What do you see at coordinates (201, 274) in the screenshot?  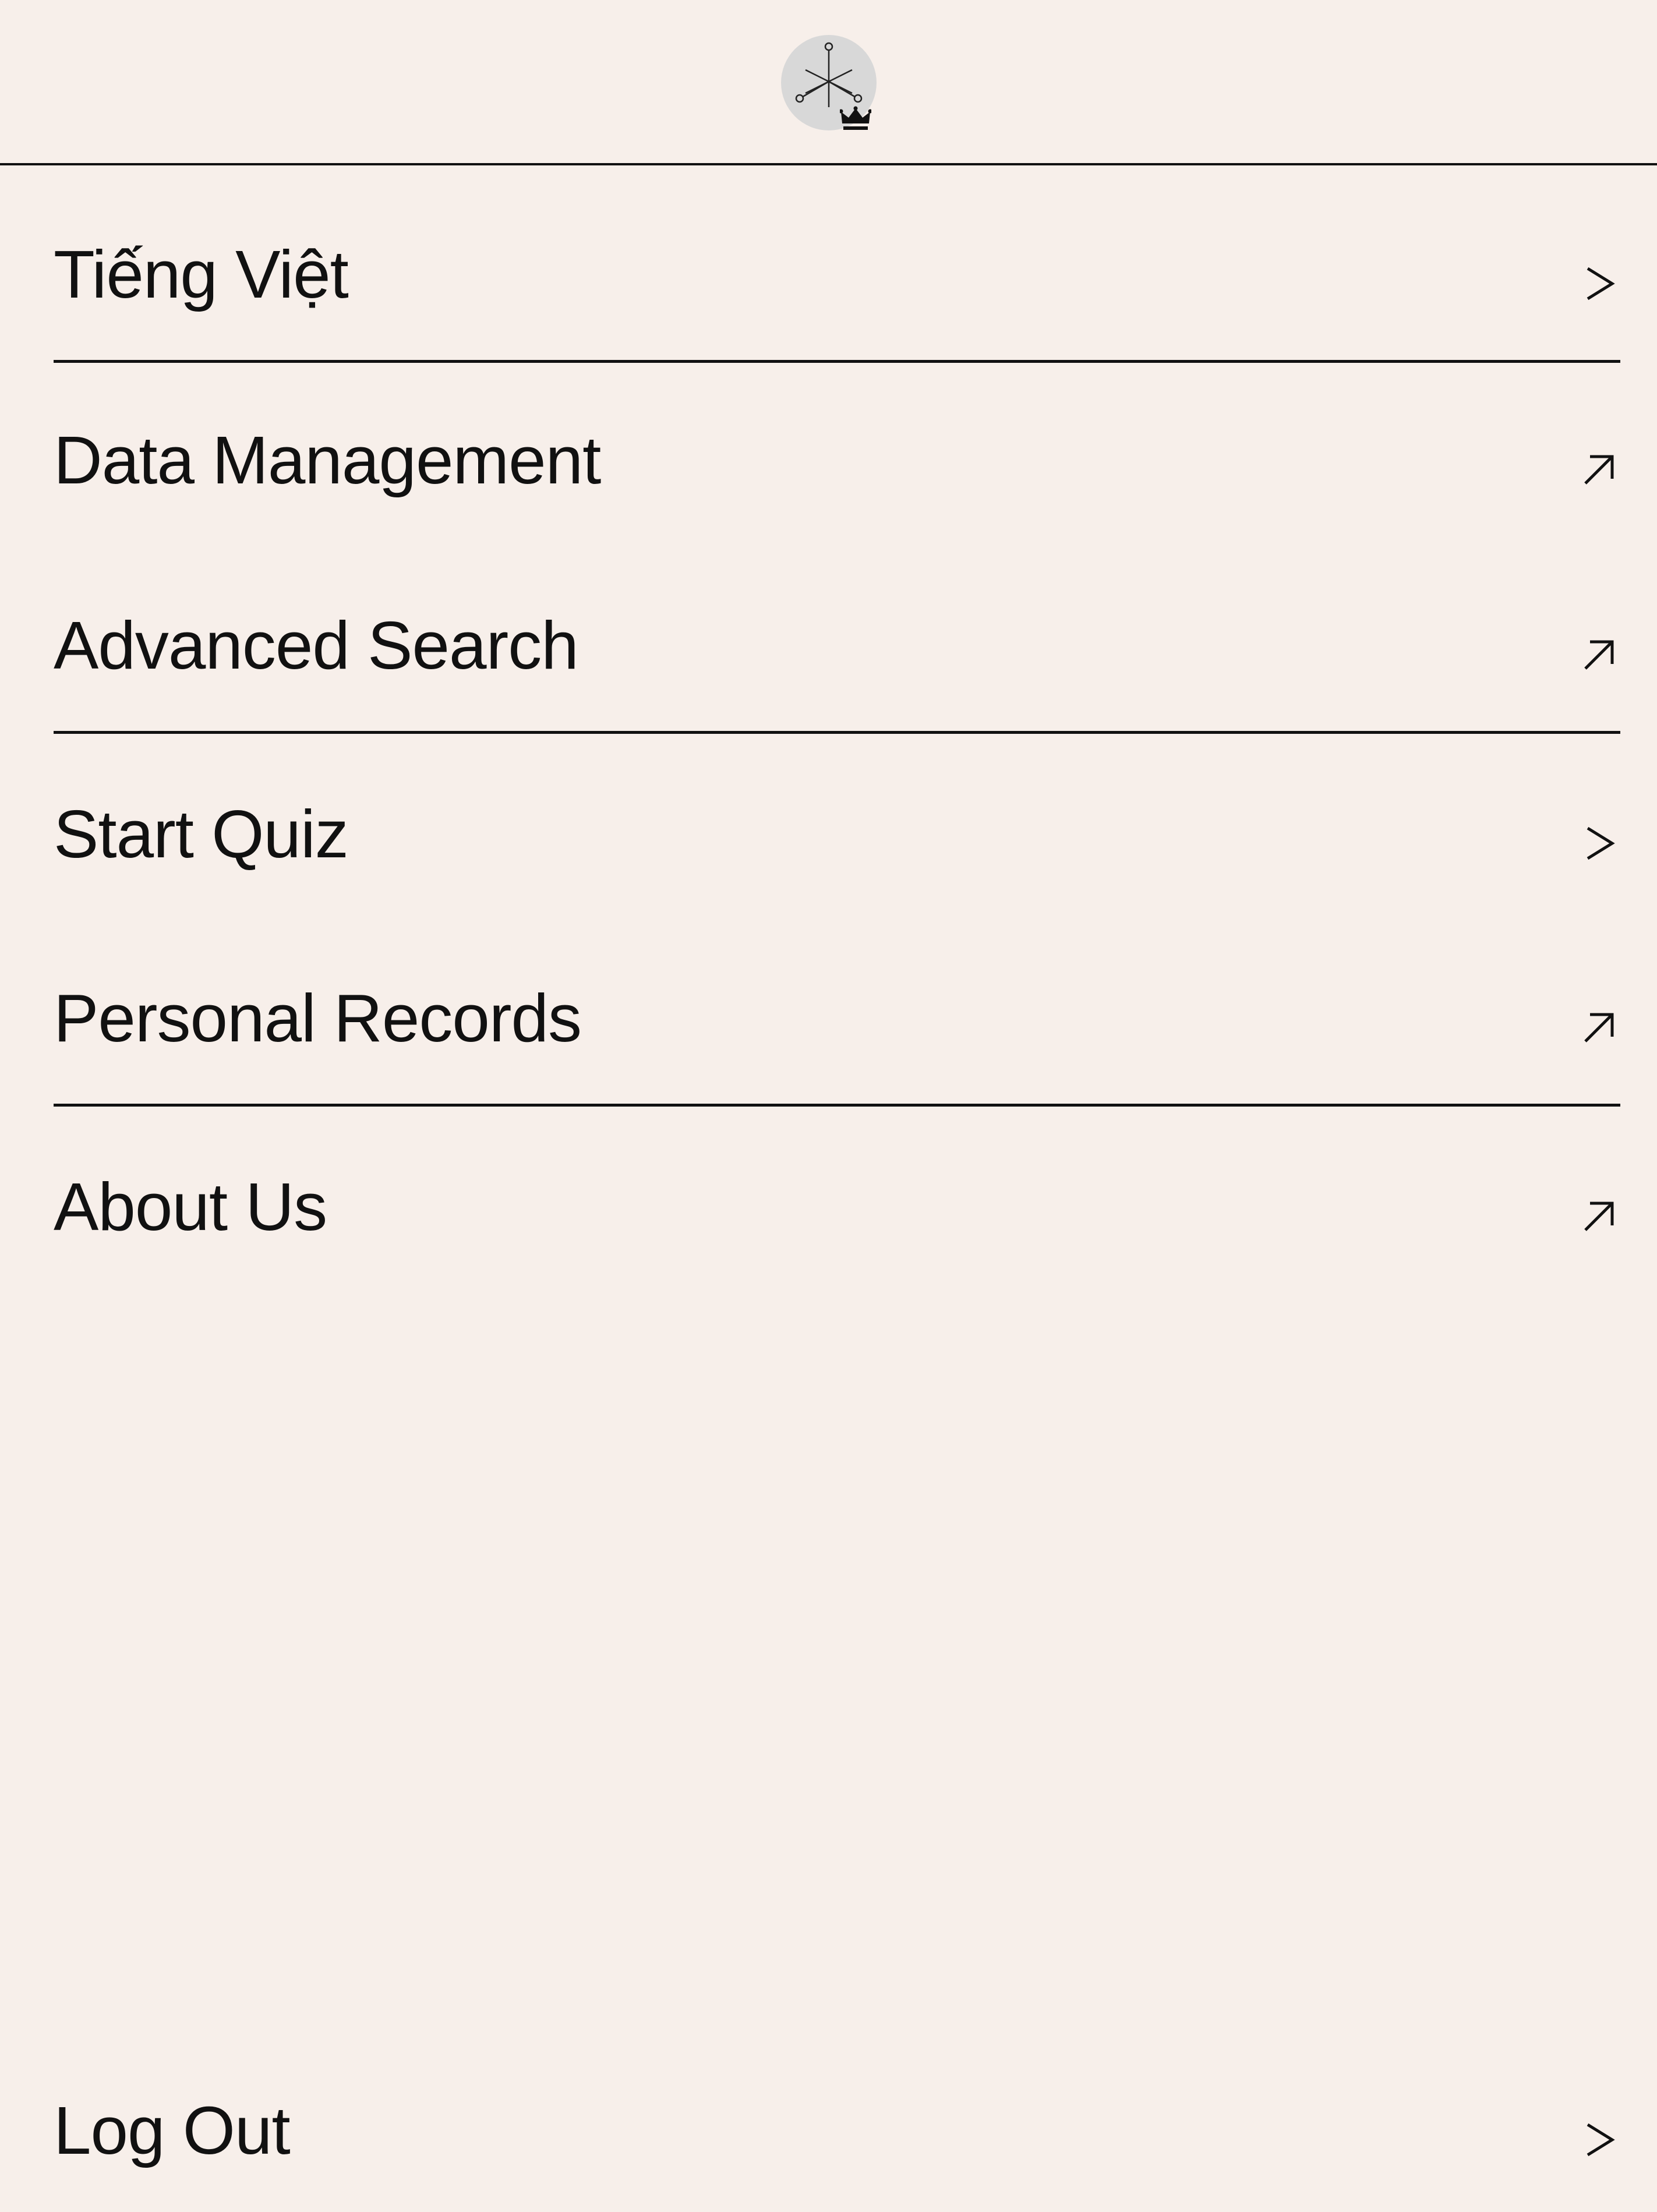 I see `menu-item-label: Tiếng Việt` at bounding box center [201, 274].